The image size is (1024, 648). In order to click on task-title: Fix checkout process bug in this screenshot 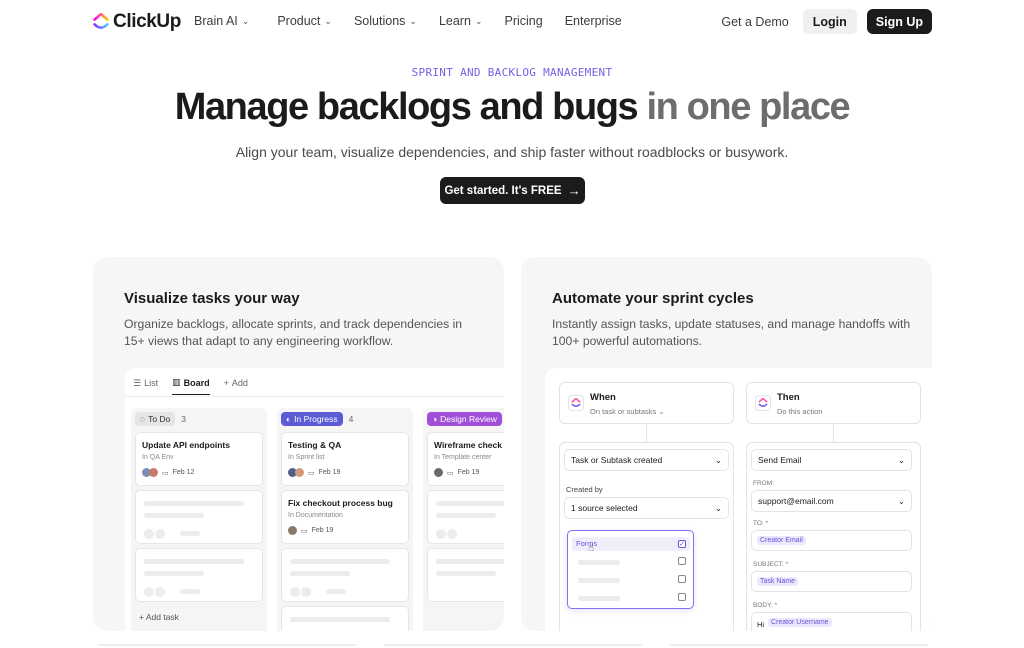, I will do `click(340, 503)`.